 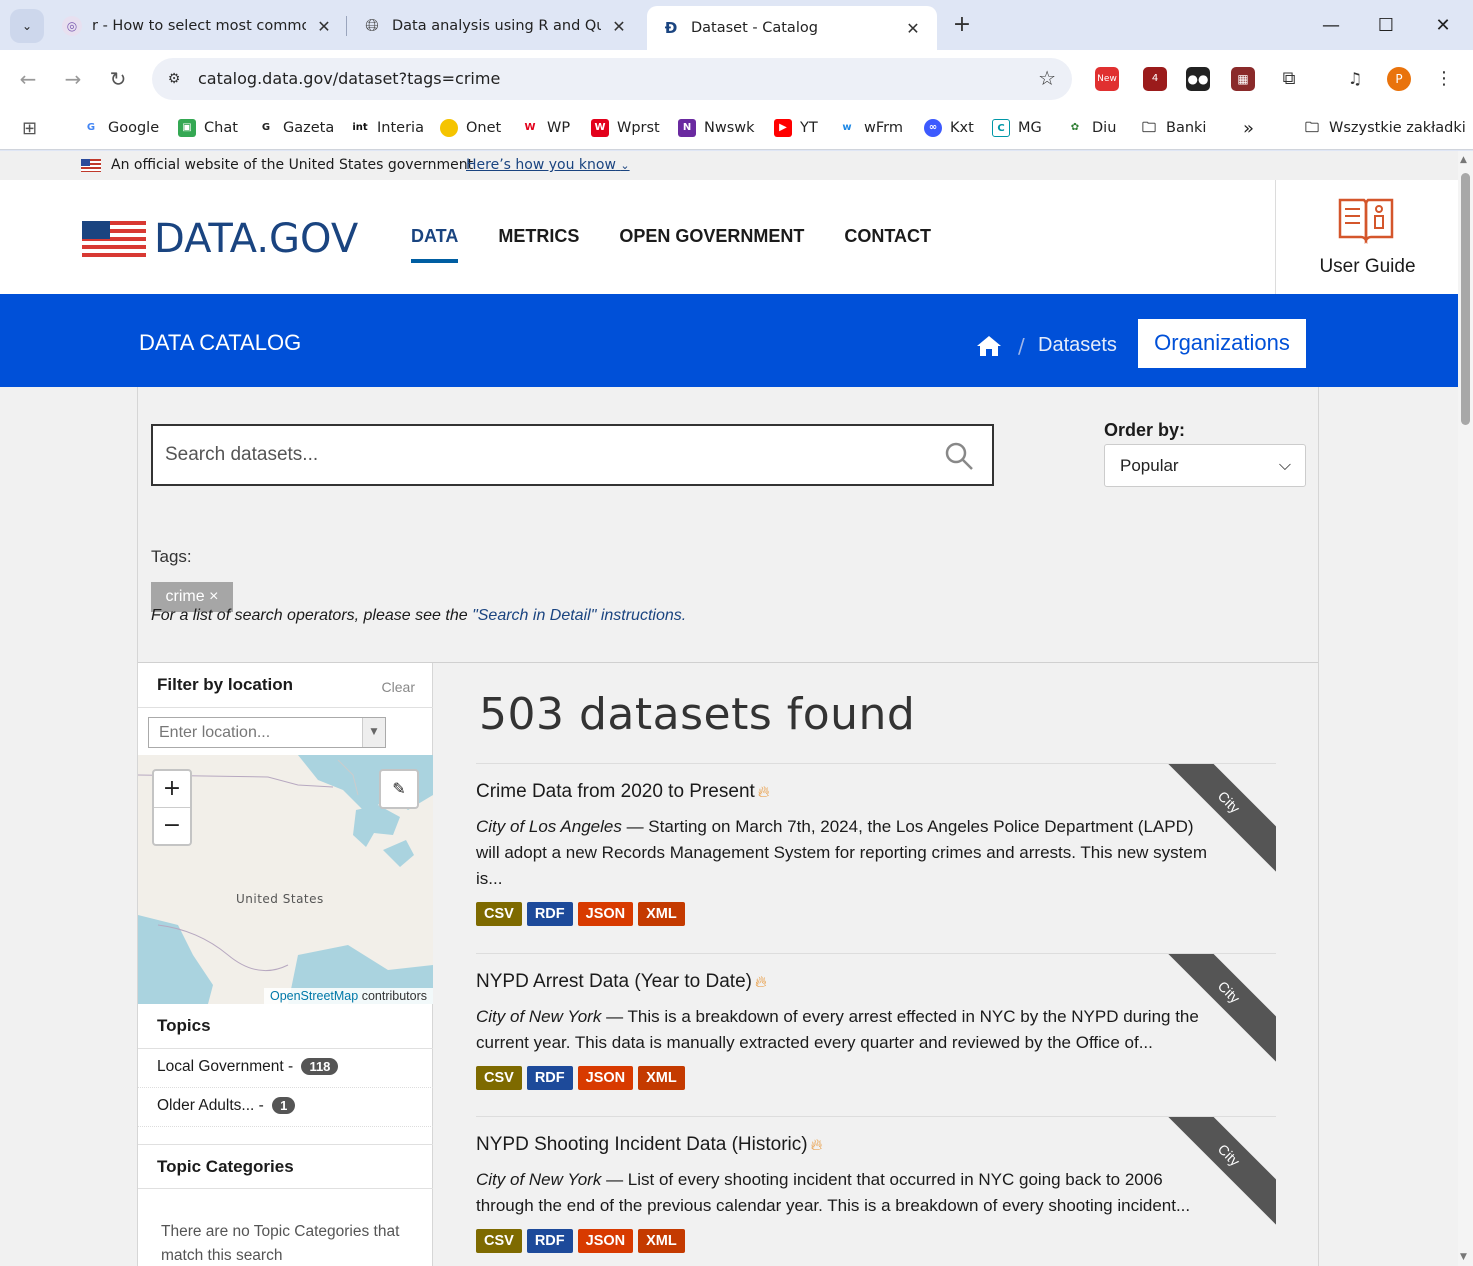 I want to click on new-tab-button: +, so click(x=962, y=26).